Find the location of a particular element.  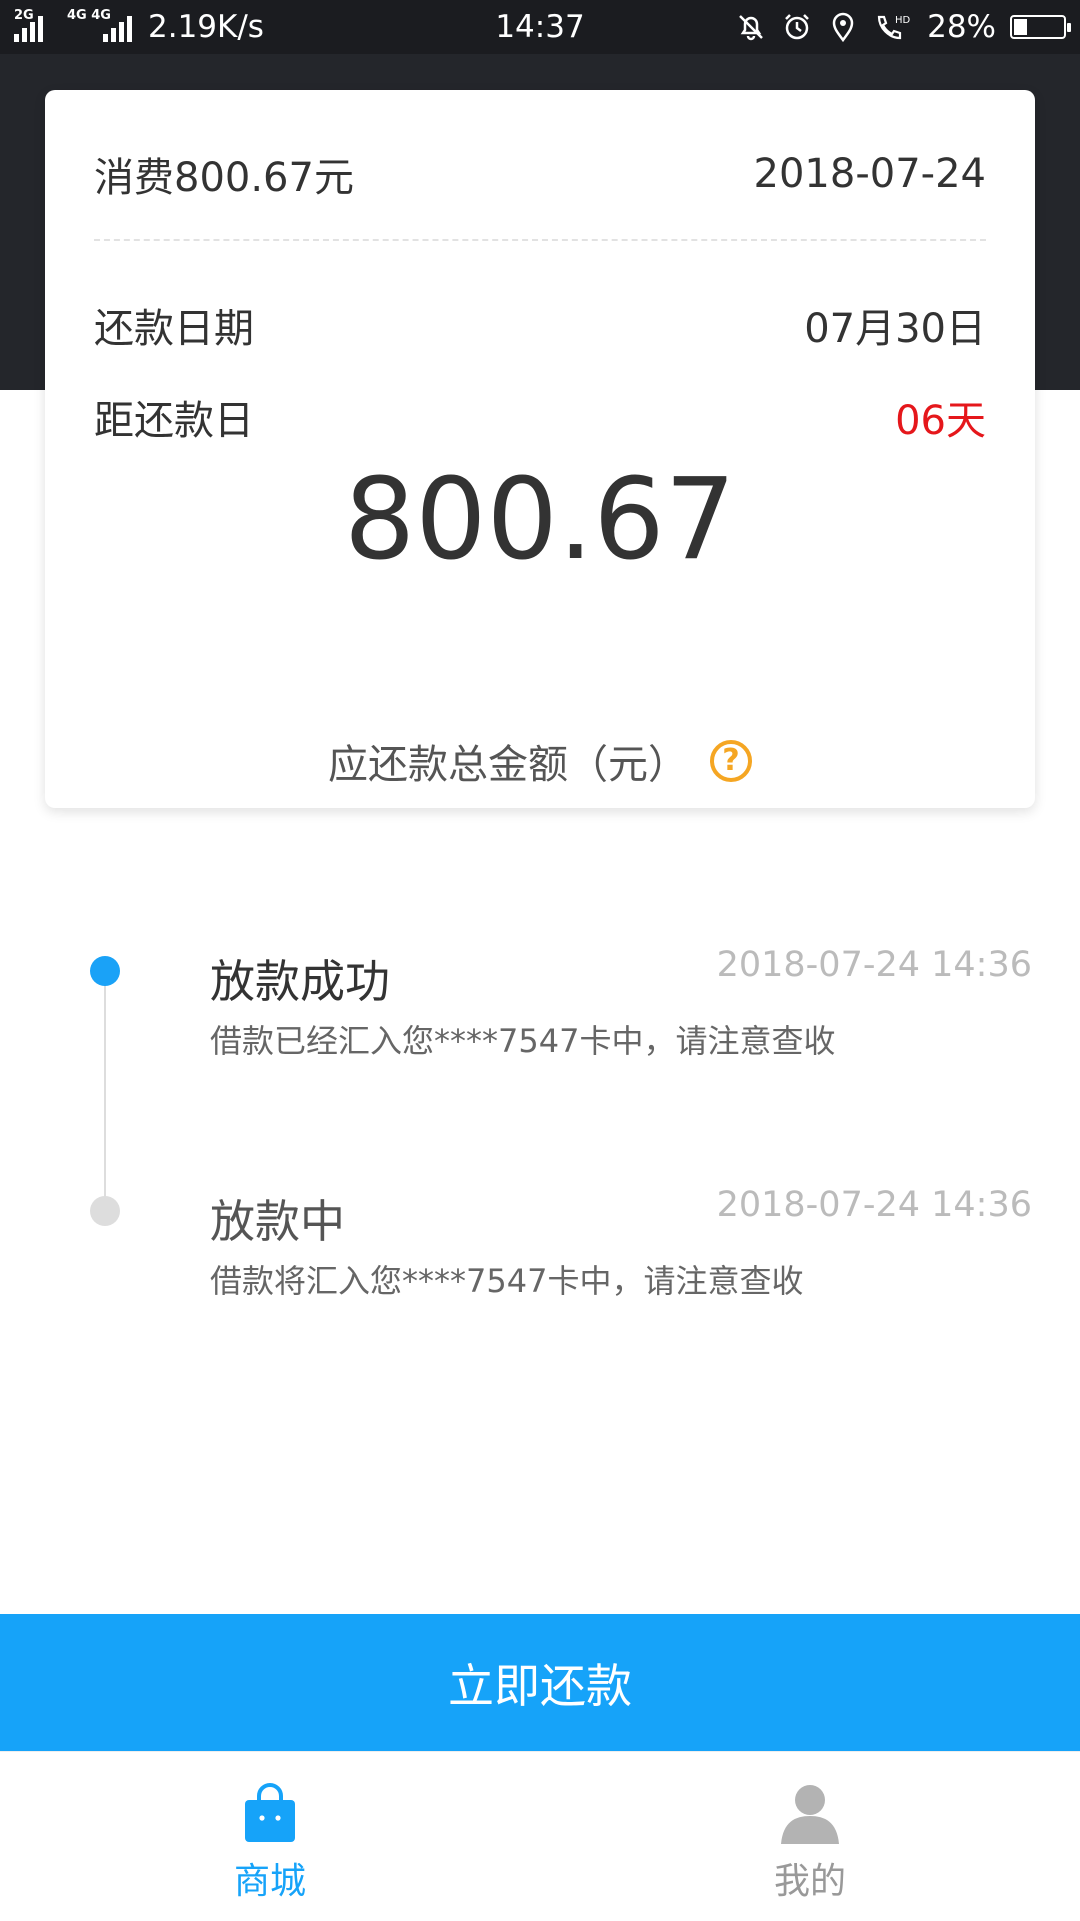

bottom-nav: 商城 我的 is located at coordinates (540, 1836).